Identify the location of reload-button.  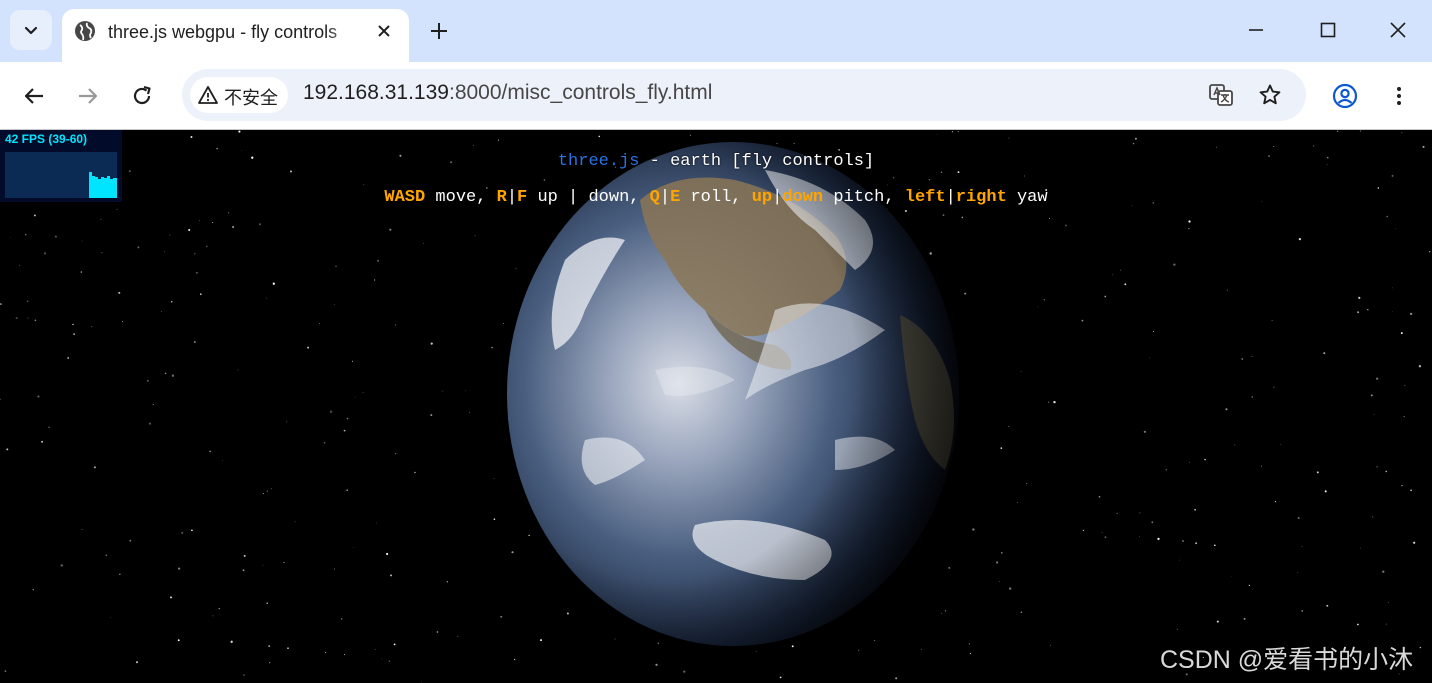
(142, 96).